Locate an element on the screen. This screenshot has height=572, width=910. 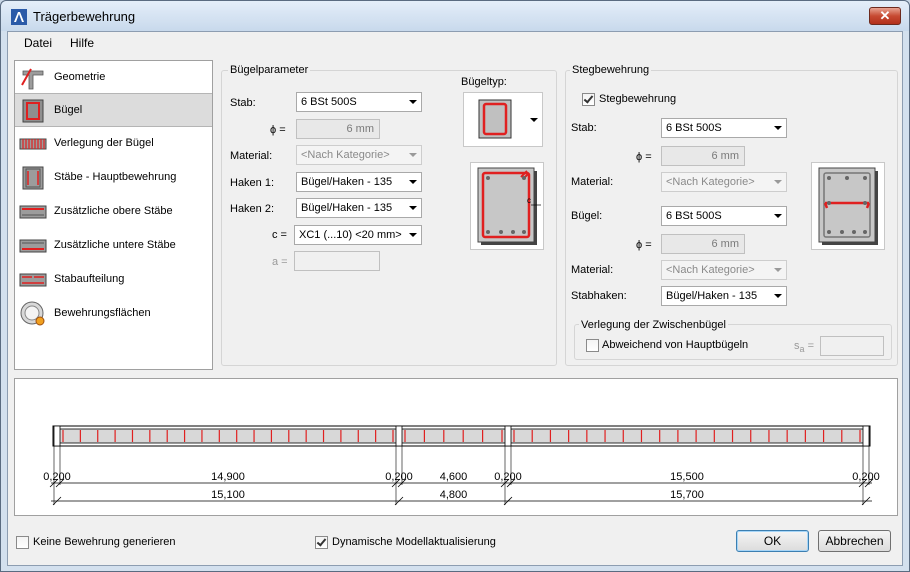
haken2-label: Haken 2: is located at coordinates (252, 209).